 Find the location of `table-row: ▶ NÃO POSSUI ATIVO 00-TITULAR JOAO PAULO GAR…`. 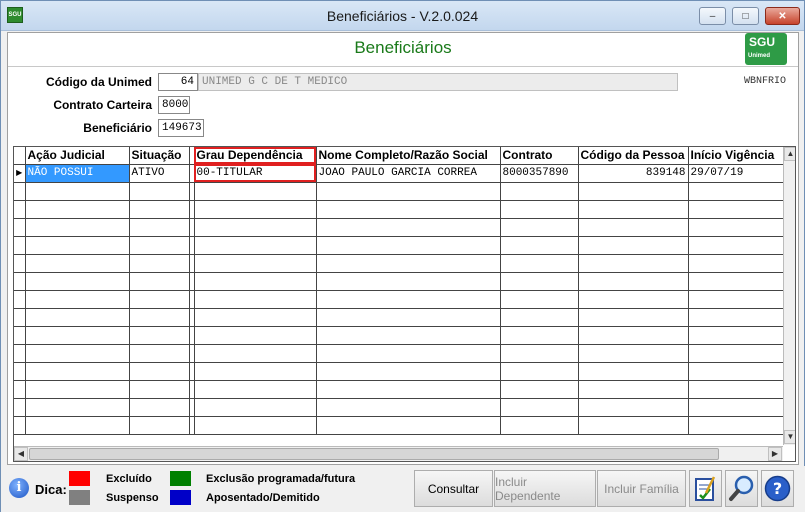

table-row: ▶ NÃO POSSUI ATIVO 00-TITULAR JOAO PAULO GAR… is located at coordinates (399, 173).